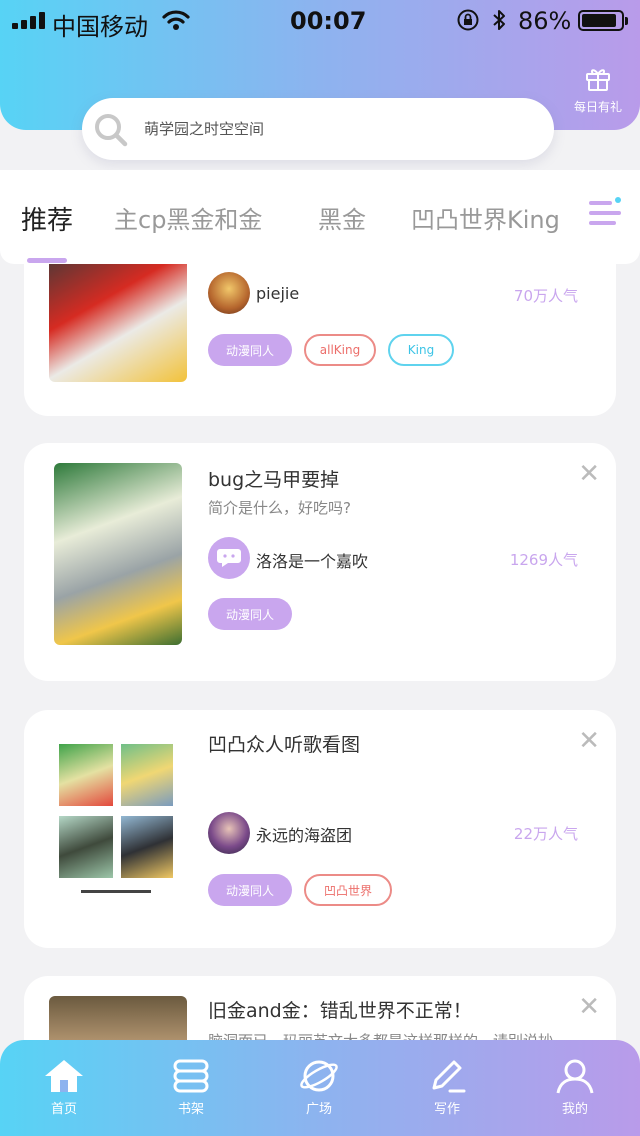 Image resolution: width=640 pixels, height=1136 pixels. Describe the element at coordinates (312, 560) in the screenshot. I see `author-name: 洛洛是一个嘉吹` at that location.